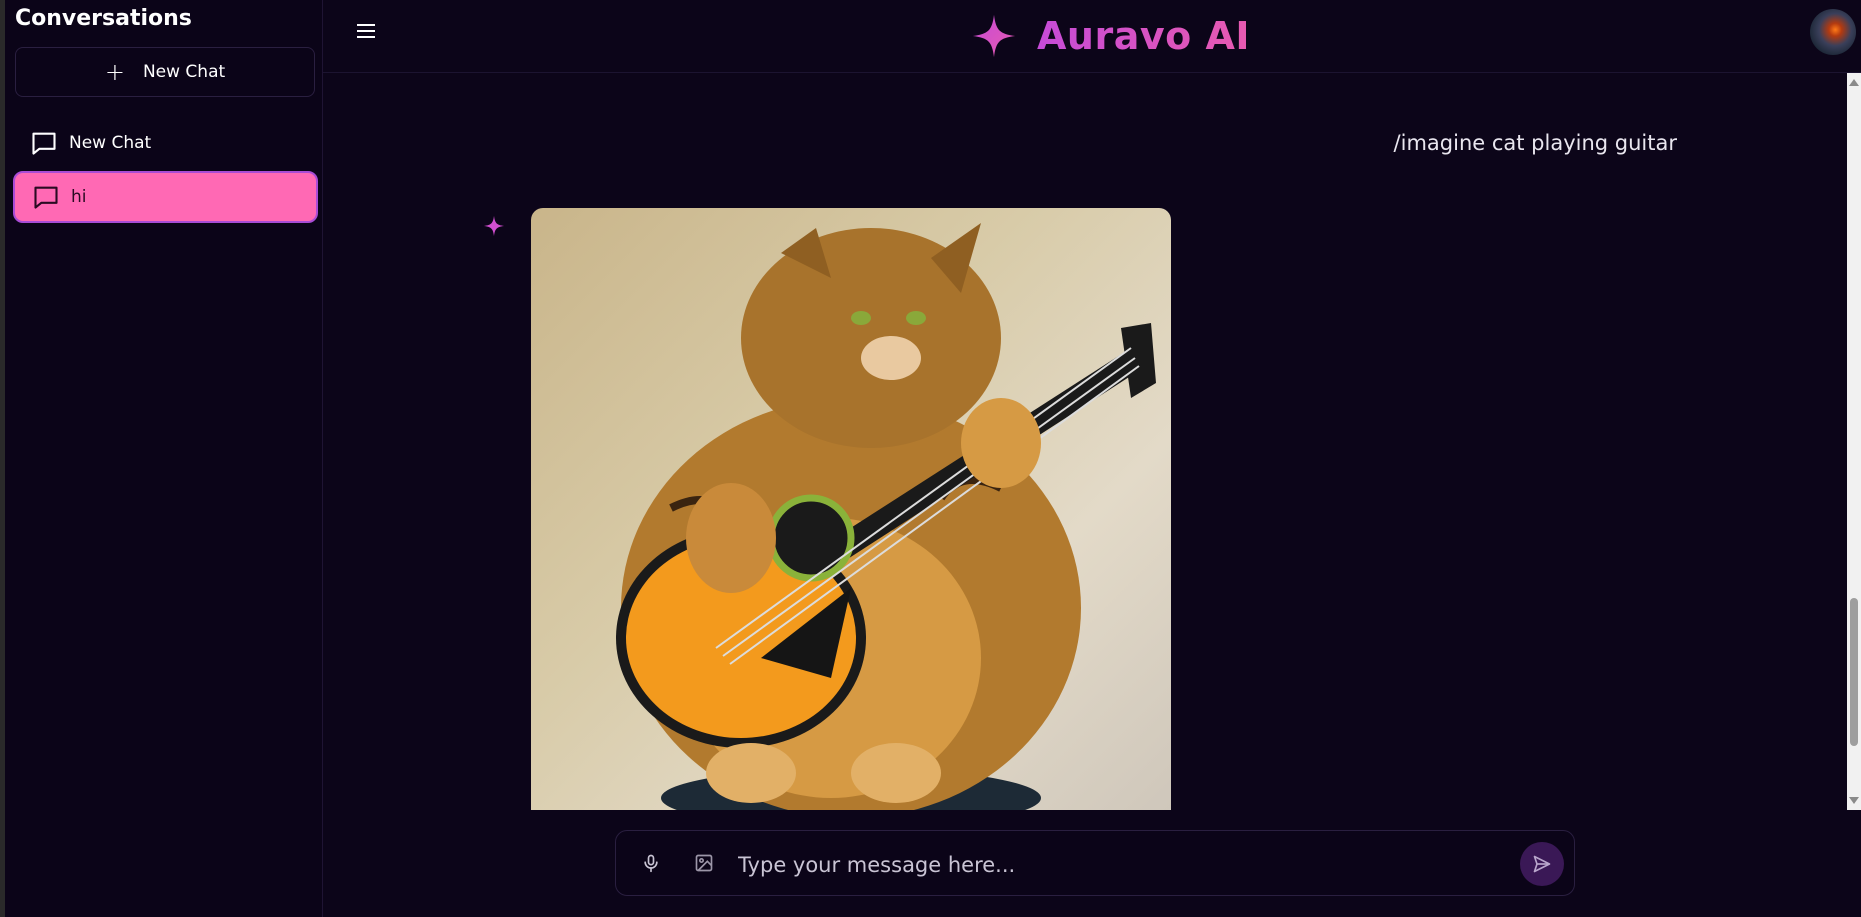  Describe the element at coordinates (1138, 865) in the screenshot. I see `message-input` at that location.